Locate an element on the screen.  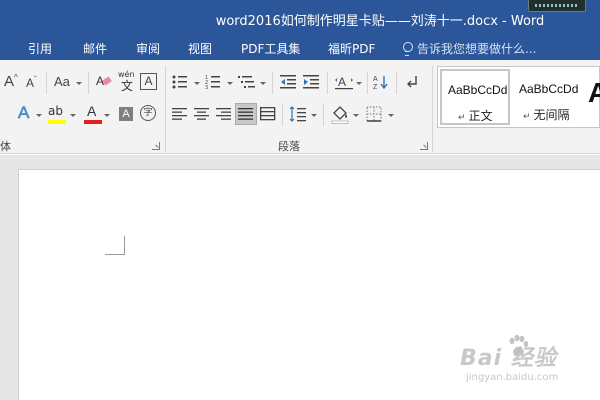
font-dialog-launcher-icon is located at coordinates (156, 146).